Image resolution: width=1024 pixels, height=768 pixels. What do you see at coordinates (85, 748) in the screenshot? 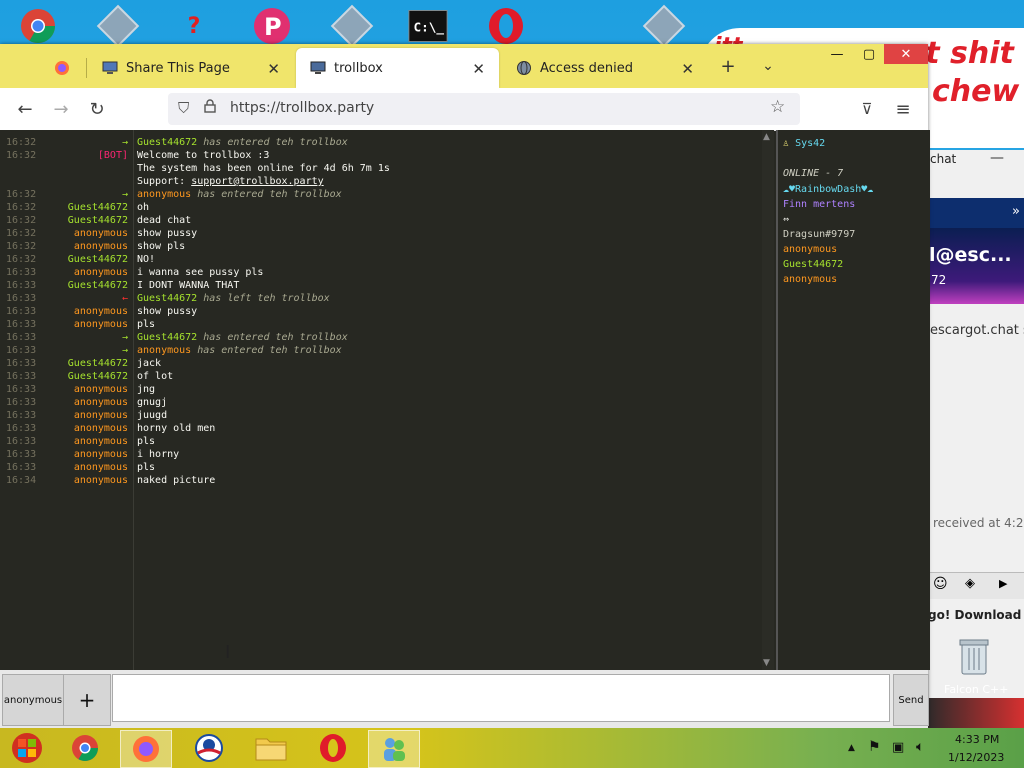
I see `chrome-taskbar-icon` at bounding box center [85, 748].